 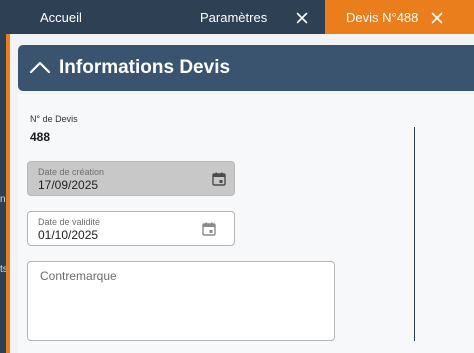 I want to click on tab-devis-488-label: Devis N°488, so click(x=382, y=17).